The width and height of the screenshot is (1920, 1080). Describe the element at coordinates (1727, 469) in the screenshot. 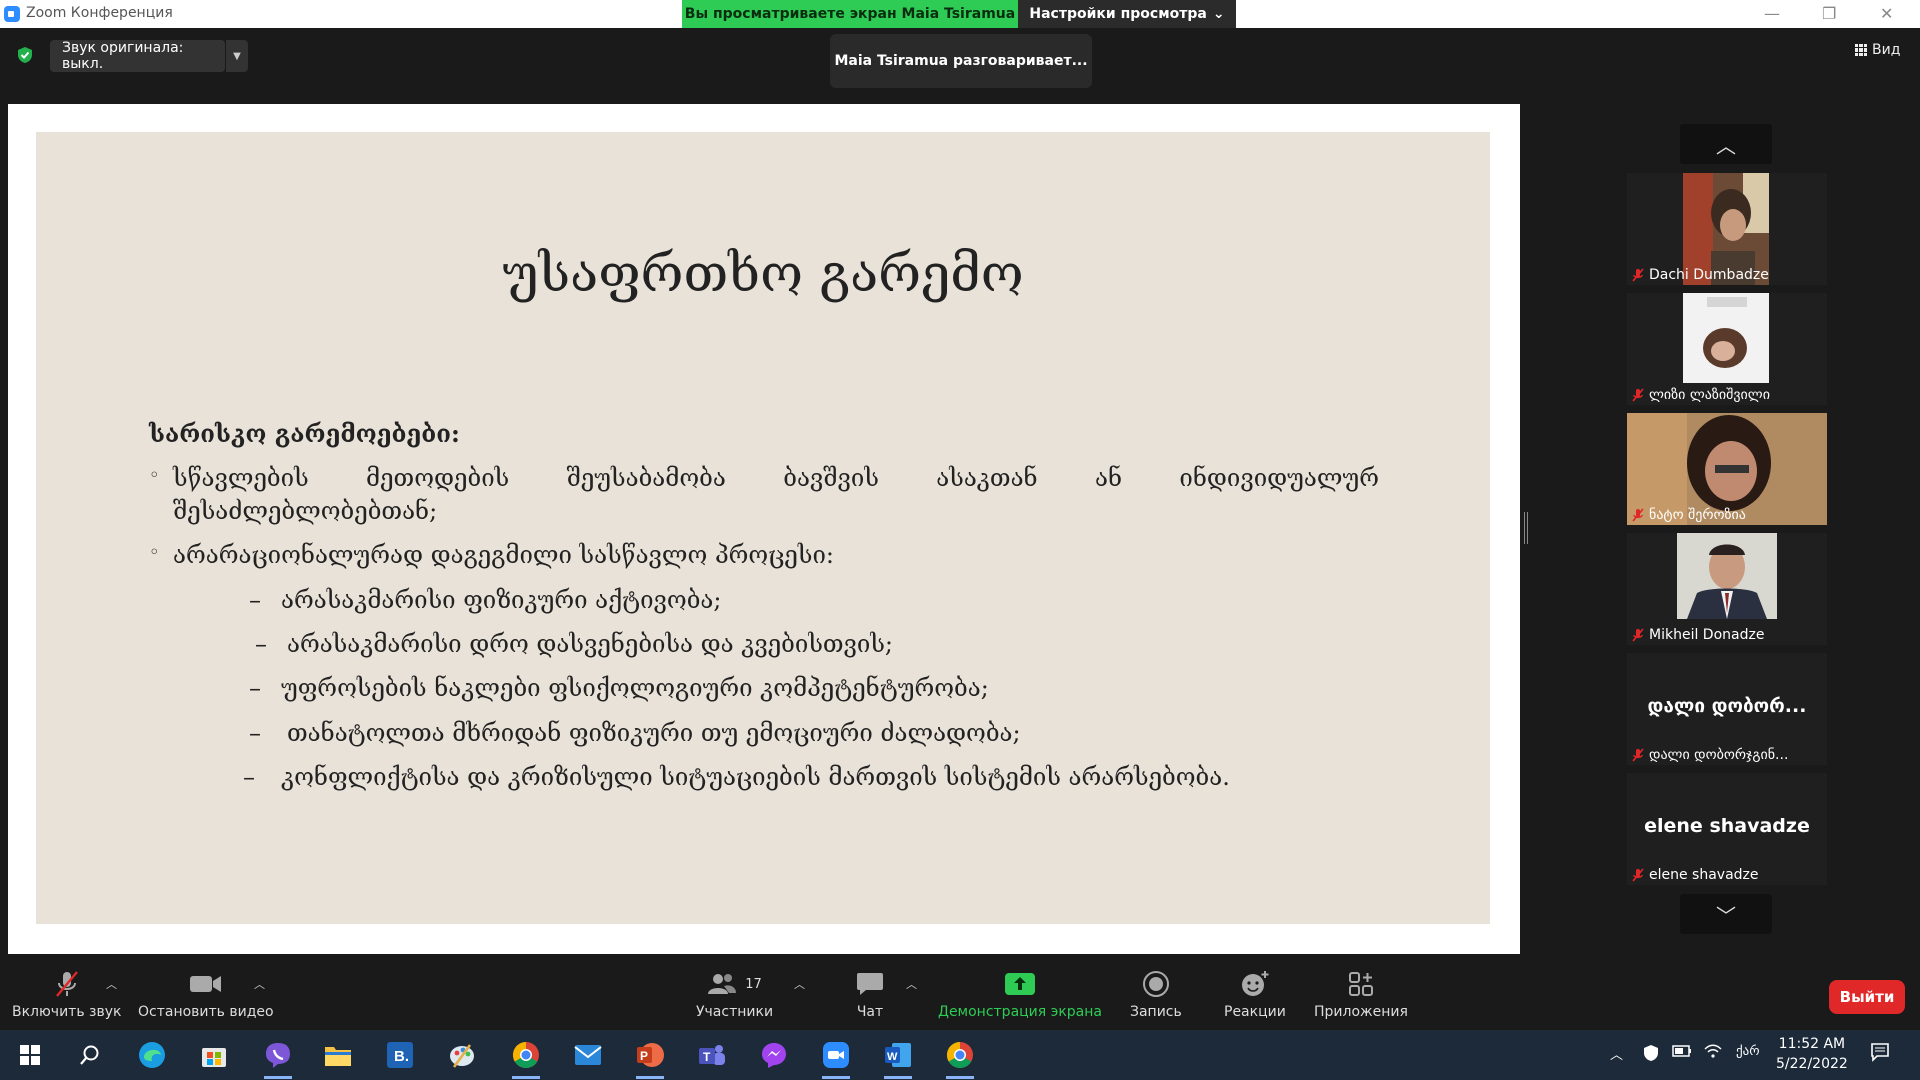

I see `participant-tile: ნატო შეროზია` at that location.